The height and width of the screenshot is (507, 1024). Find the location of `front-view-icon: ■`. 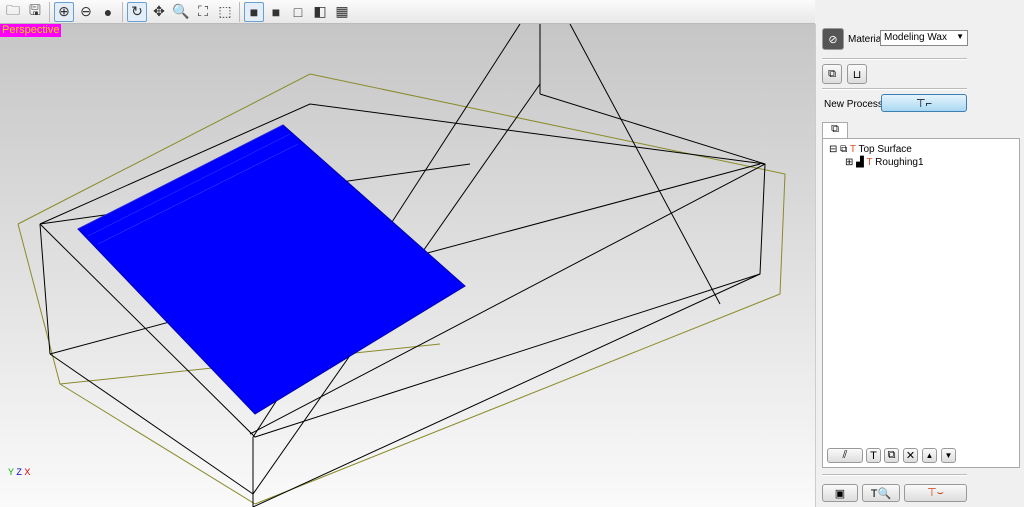

front-view-icon: ■ is located at coordinates (276, 12).